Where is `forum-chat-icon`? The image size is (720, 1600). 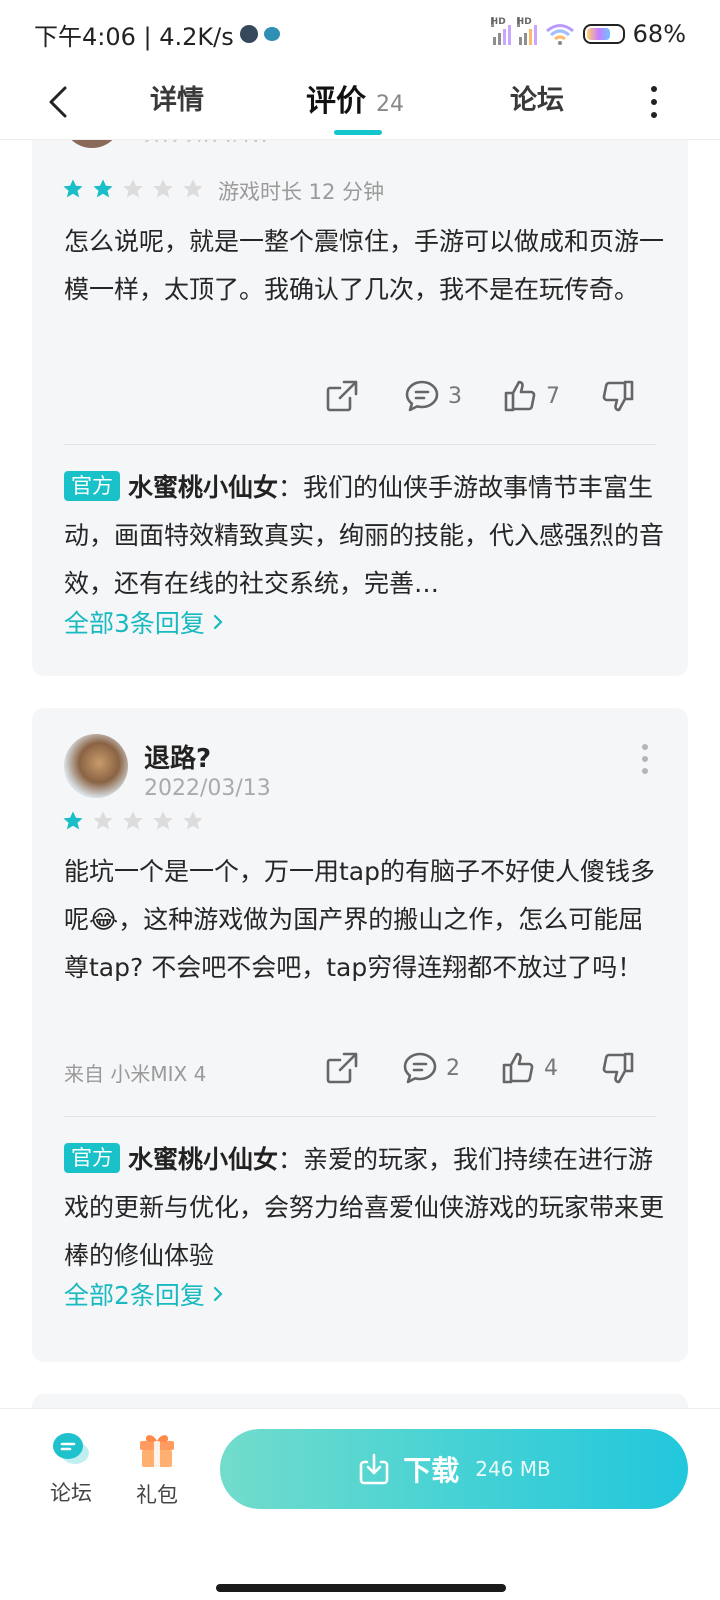 forum-chat-icon is located at coordinates (71, 1448).